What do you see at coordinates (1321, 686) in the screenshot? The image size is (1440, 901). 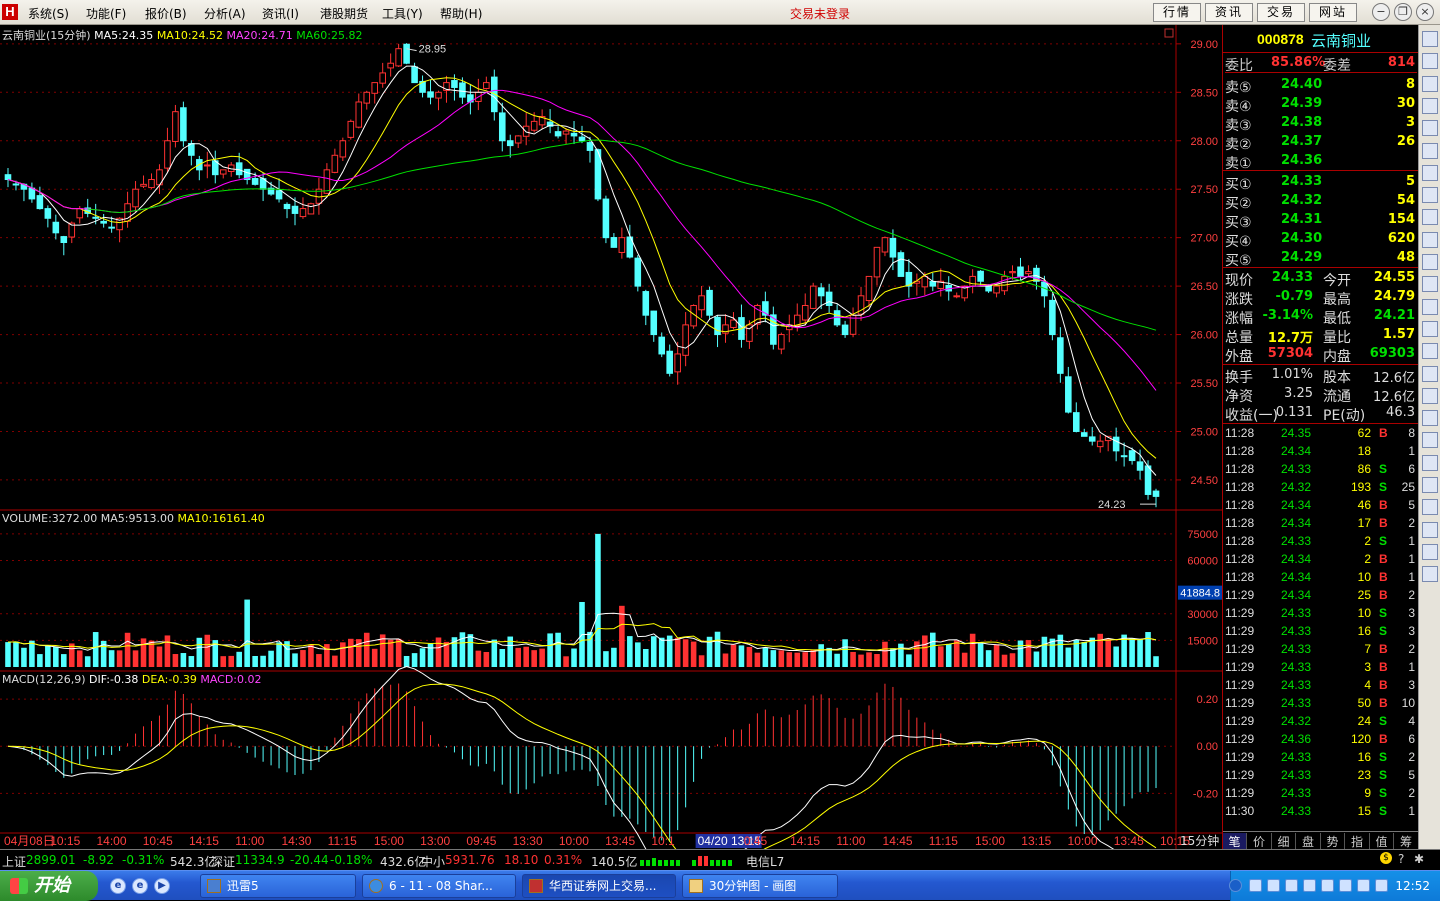 I see `tick-row: 11:29 24.33 4 B 3` at bounding box center [1321, 686].